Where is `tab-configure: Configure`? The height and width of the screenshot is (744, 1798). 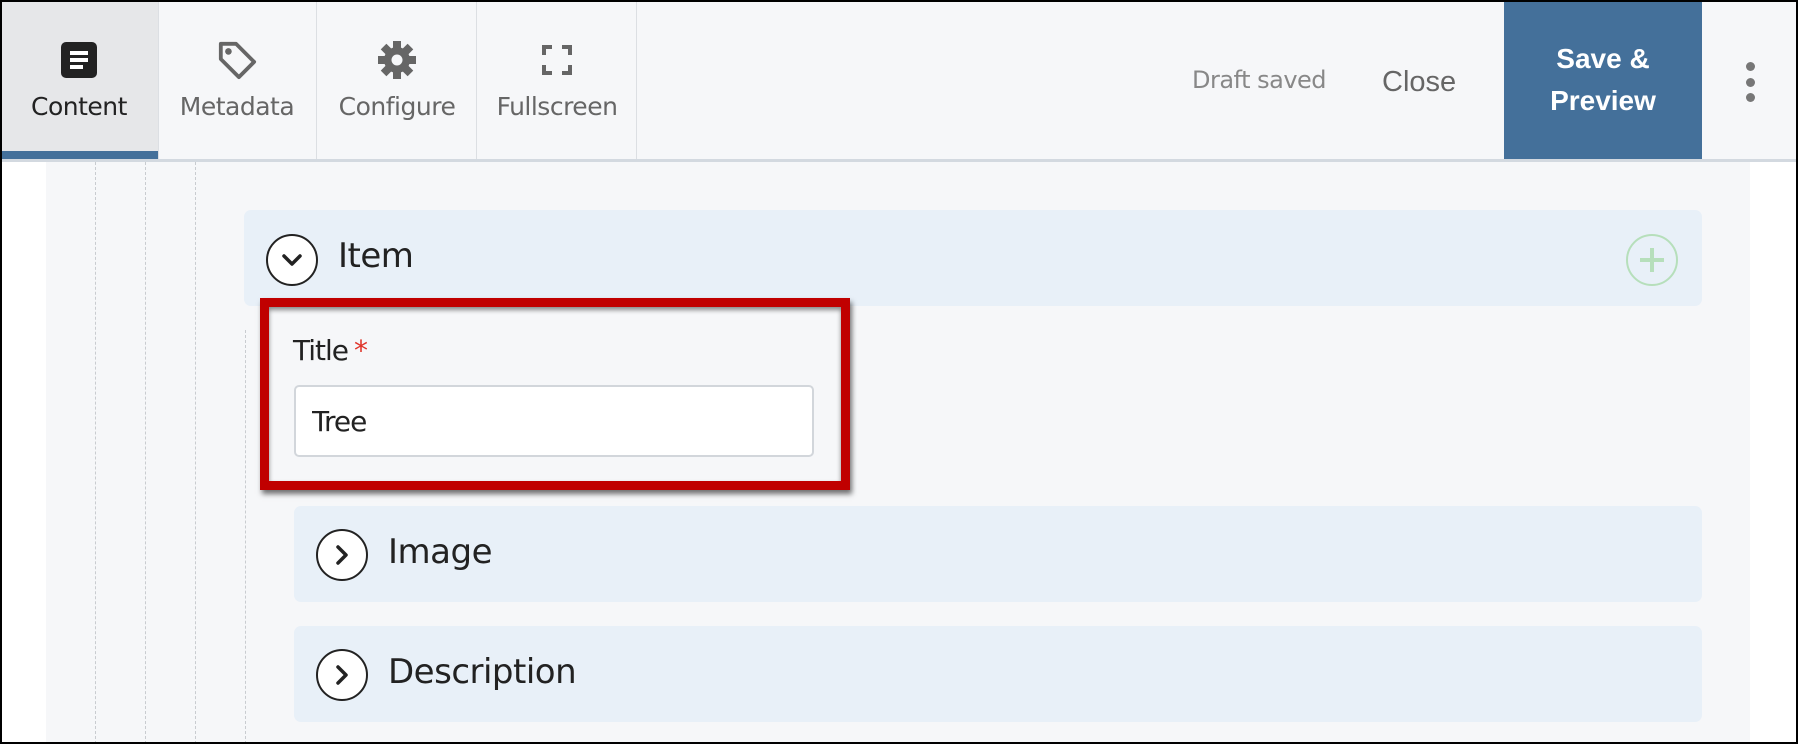
tab-configure: Configure is located at coordinates (397, 79).